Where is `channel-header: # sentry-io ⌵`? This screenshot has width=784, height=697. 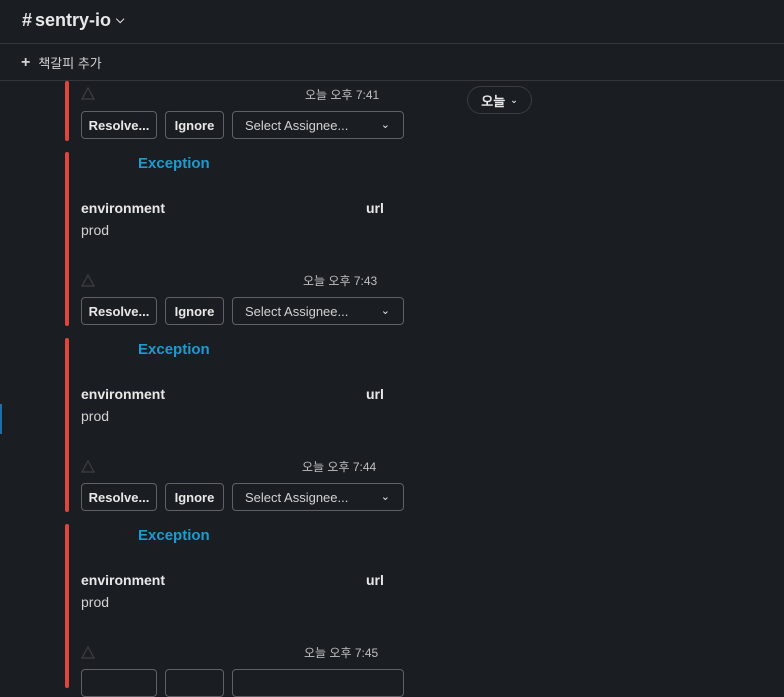
channel-header: # sentry-io ⌵ is located at coordinates (392, 22).